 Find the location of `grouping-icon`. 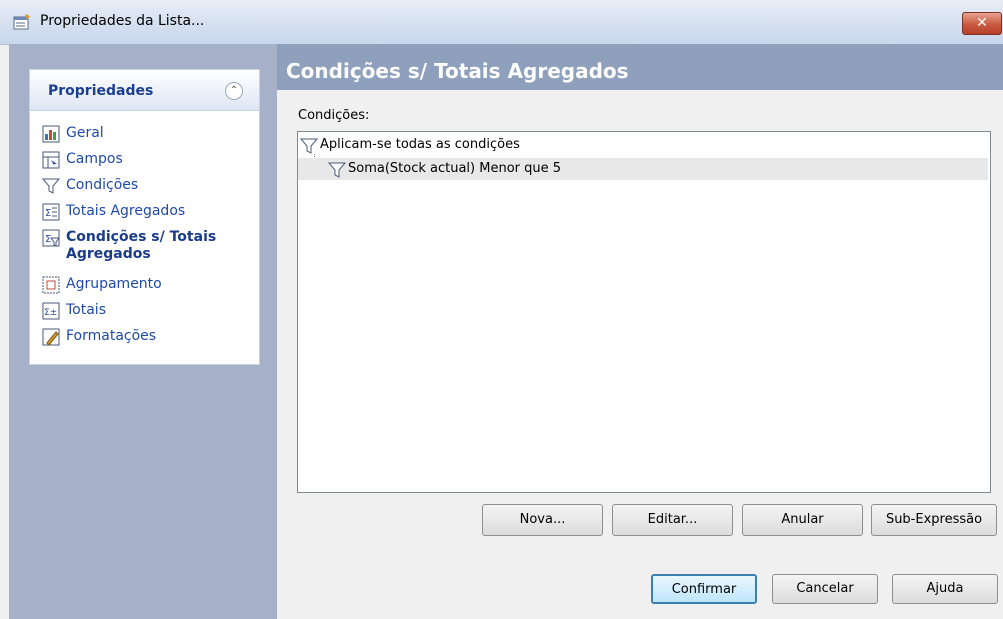

grouping-icon is located at coordinates (51, 285).